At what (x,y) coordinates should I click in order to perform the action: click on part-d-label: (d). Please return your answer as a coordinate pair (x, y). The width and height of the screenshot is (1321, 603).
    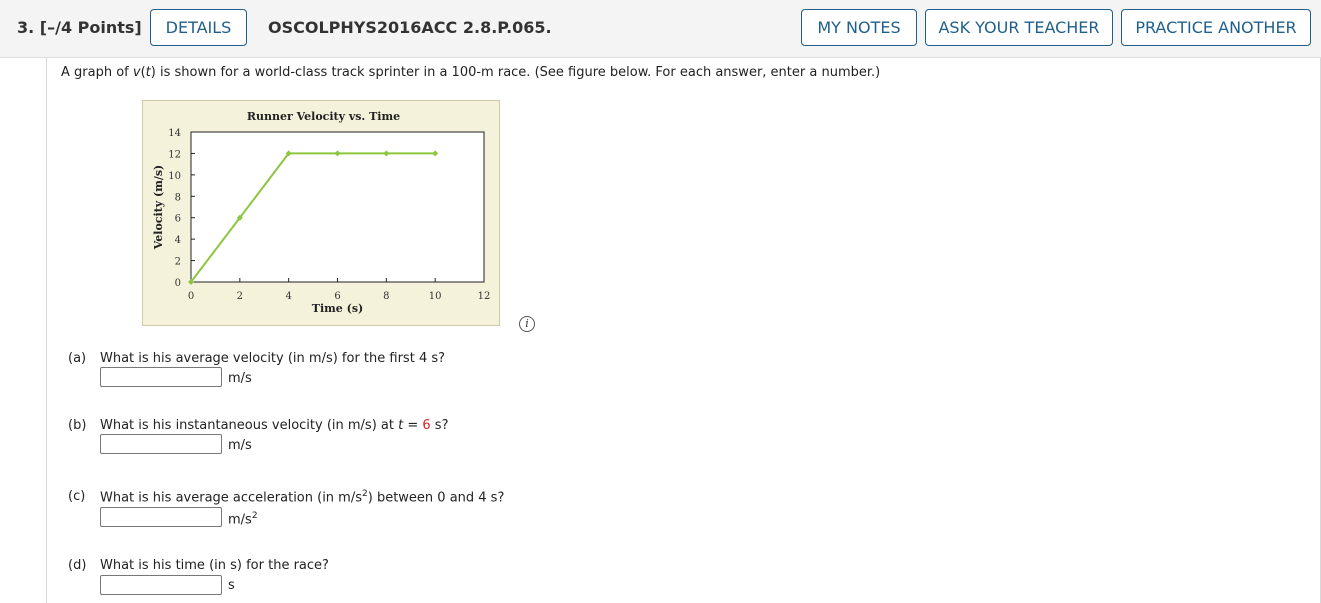
    Looking at the image, I should click on (77, 565).